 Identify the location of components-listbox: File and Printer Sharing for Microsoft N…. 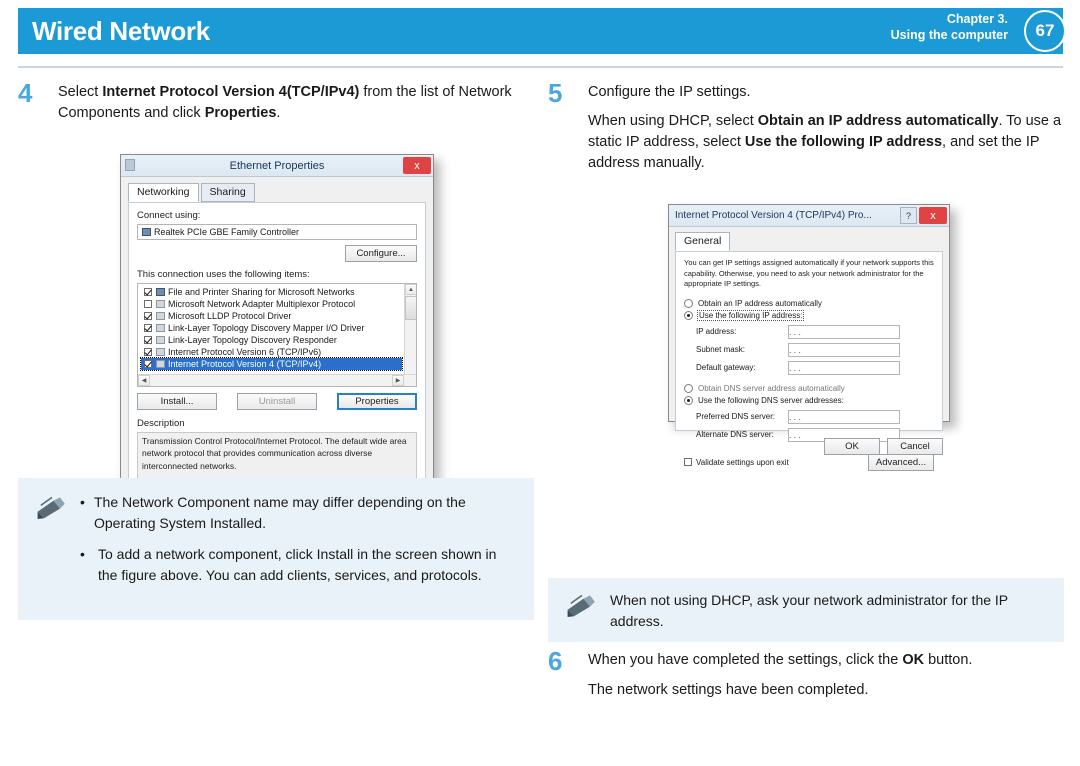
(277, 335).